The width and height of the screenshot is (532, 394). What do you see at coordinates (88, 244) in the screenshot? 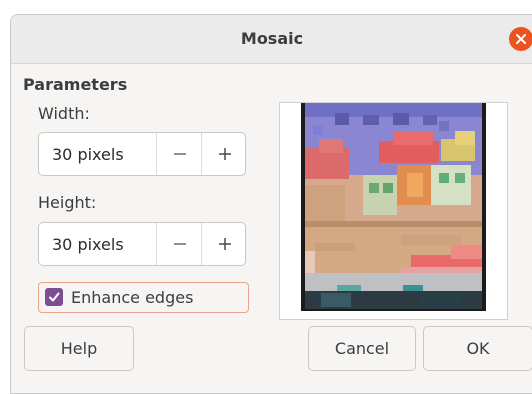
I see `height-value: 30 pixels` at bounding box center [88, 244].